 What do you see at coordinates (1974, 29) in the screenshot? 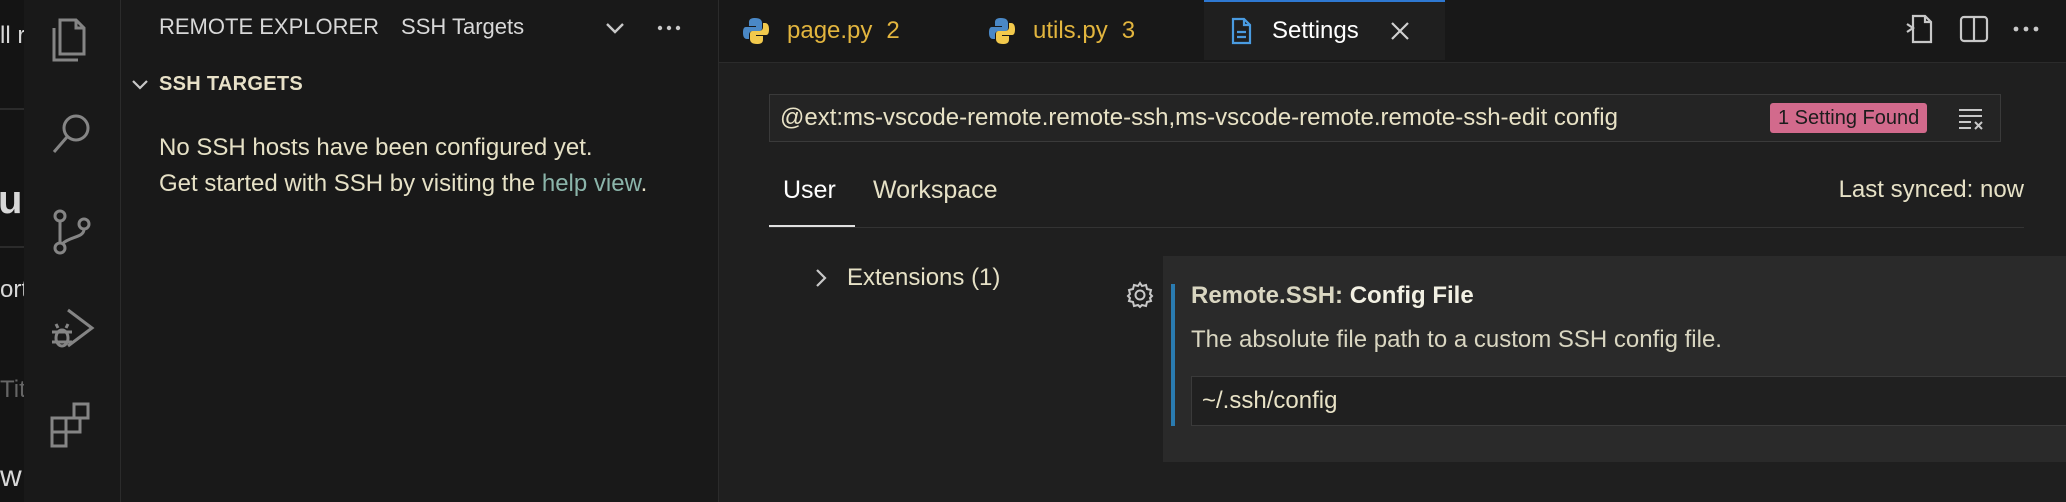
I see `split-editor-icon` at bounding box center [1974, 29].